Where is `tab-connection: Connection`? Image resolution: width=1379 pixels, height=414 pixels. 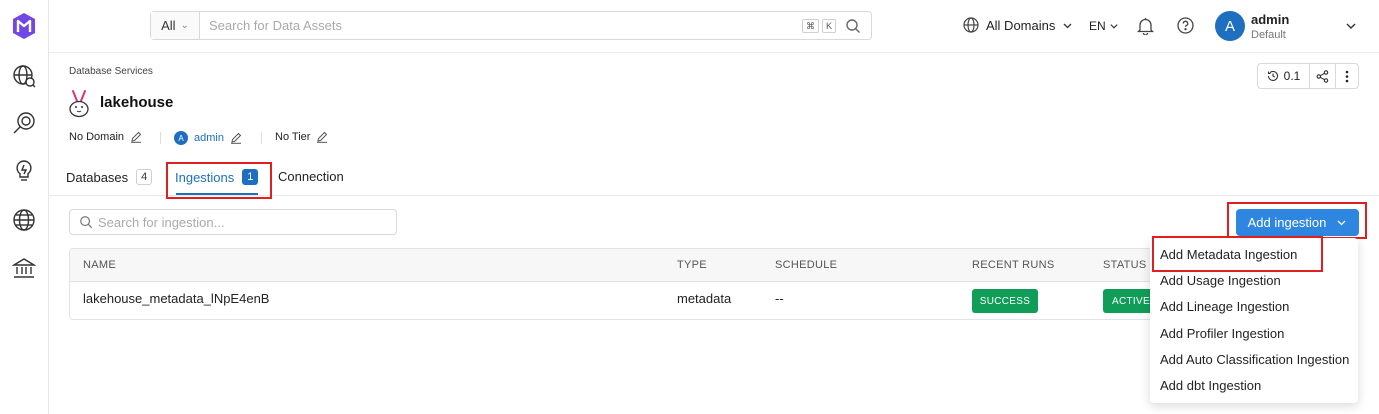 tab-connection: Connection is located at coordinates (311, 176).